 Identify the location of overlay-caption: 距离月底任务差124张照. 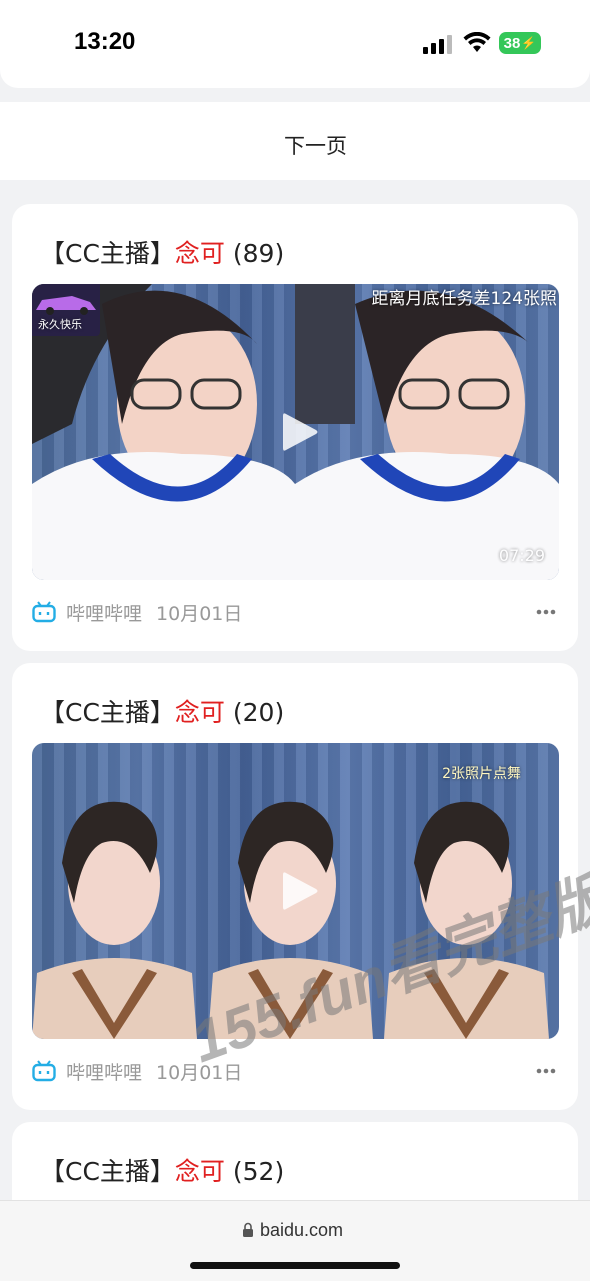
(464, 299).